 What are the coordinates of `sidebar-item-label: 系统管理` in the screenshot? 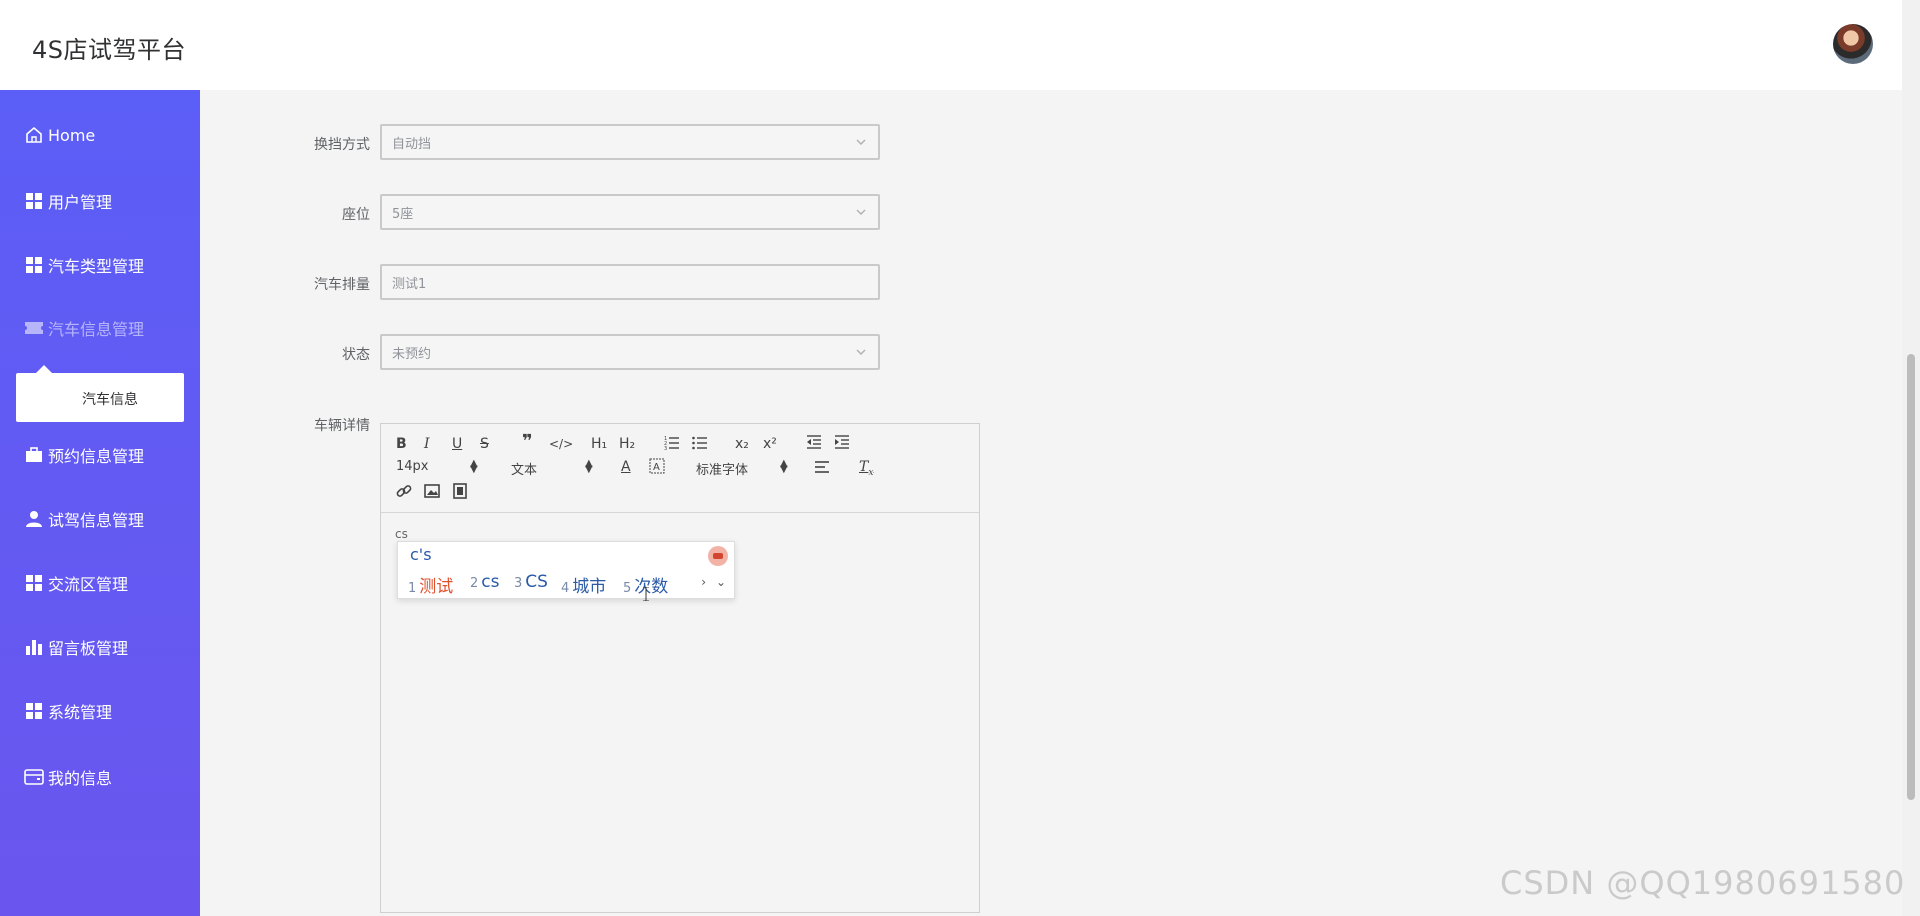 It's located at (80, 712).